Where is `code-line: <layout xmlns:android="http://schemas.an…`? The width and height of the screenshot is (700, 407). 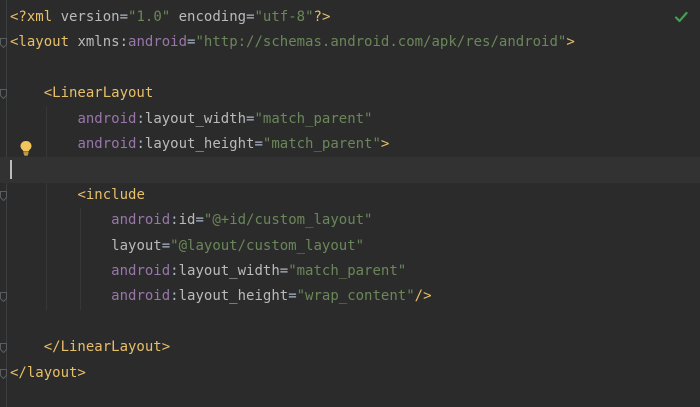
code-line: <layout xmlns:android="http://schemas.an… is located at coordinates (350, 42).